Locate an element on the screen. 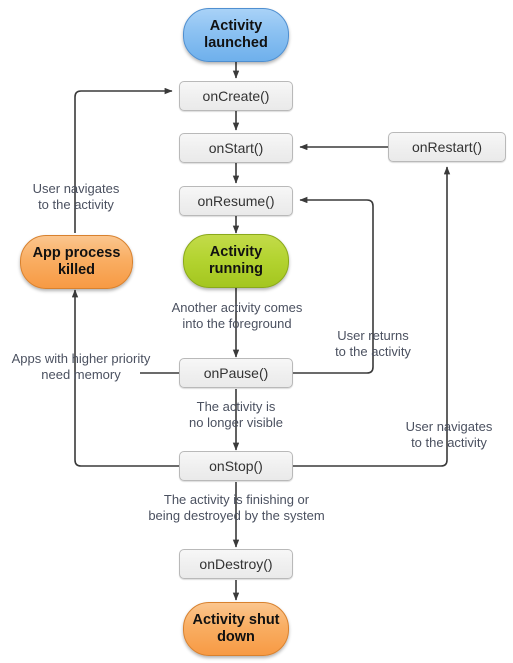 The image size is (513, 663). node-on-pause-label: onPause() is located at coordinates (236, 372).